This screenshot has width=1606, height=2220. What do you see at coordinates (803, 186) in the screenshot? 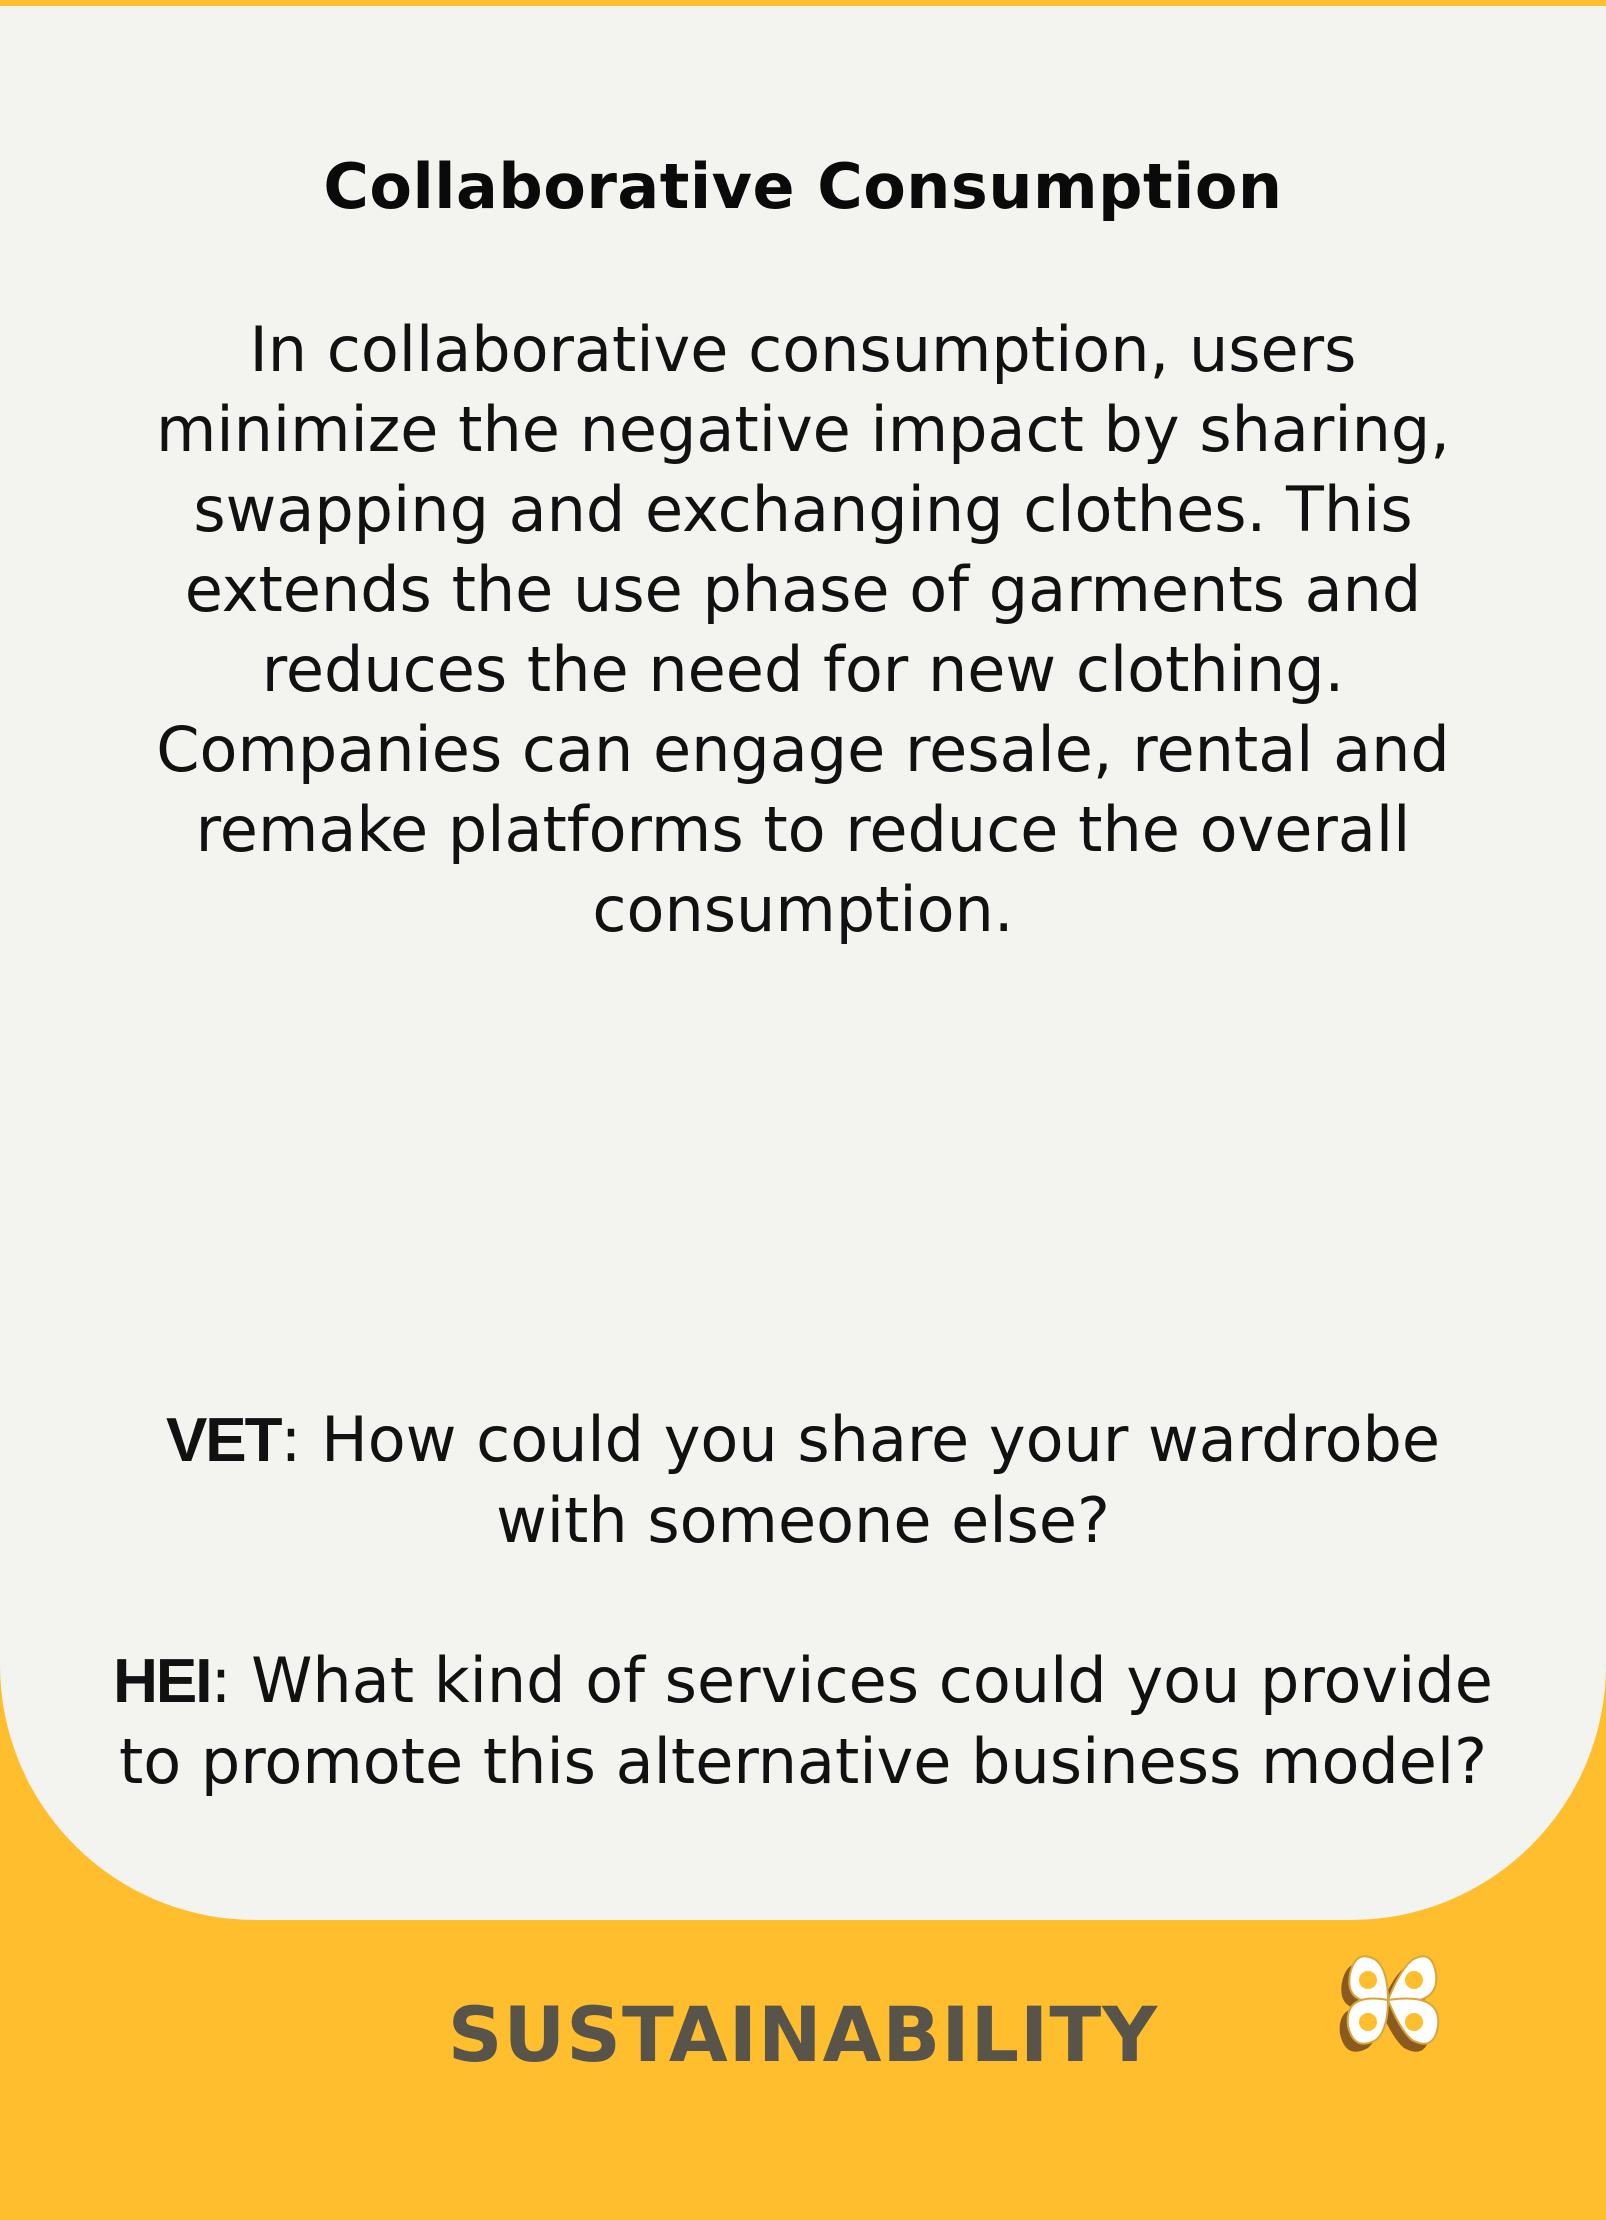
I see `card-title: Collaborative Consumption` at bounding box center [803, 186].